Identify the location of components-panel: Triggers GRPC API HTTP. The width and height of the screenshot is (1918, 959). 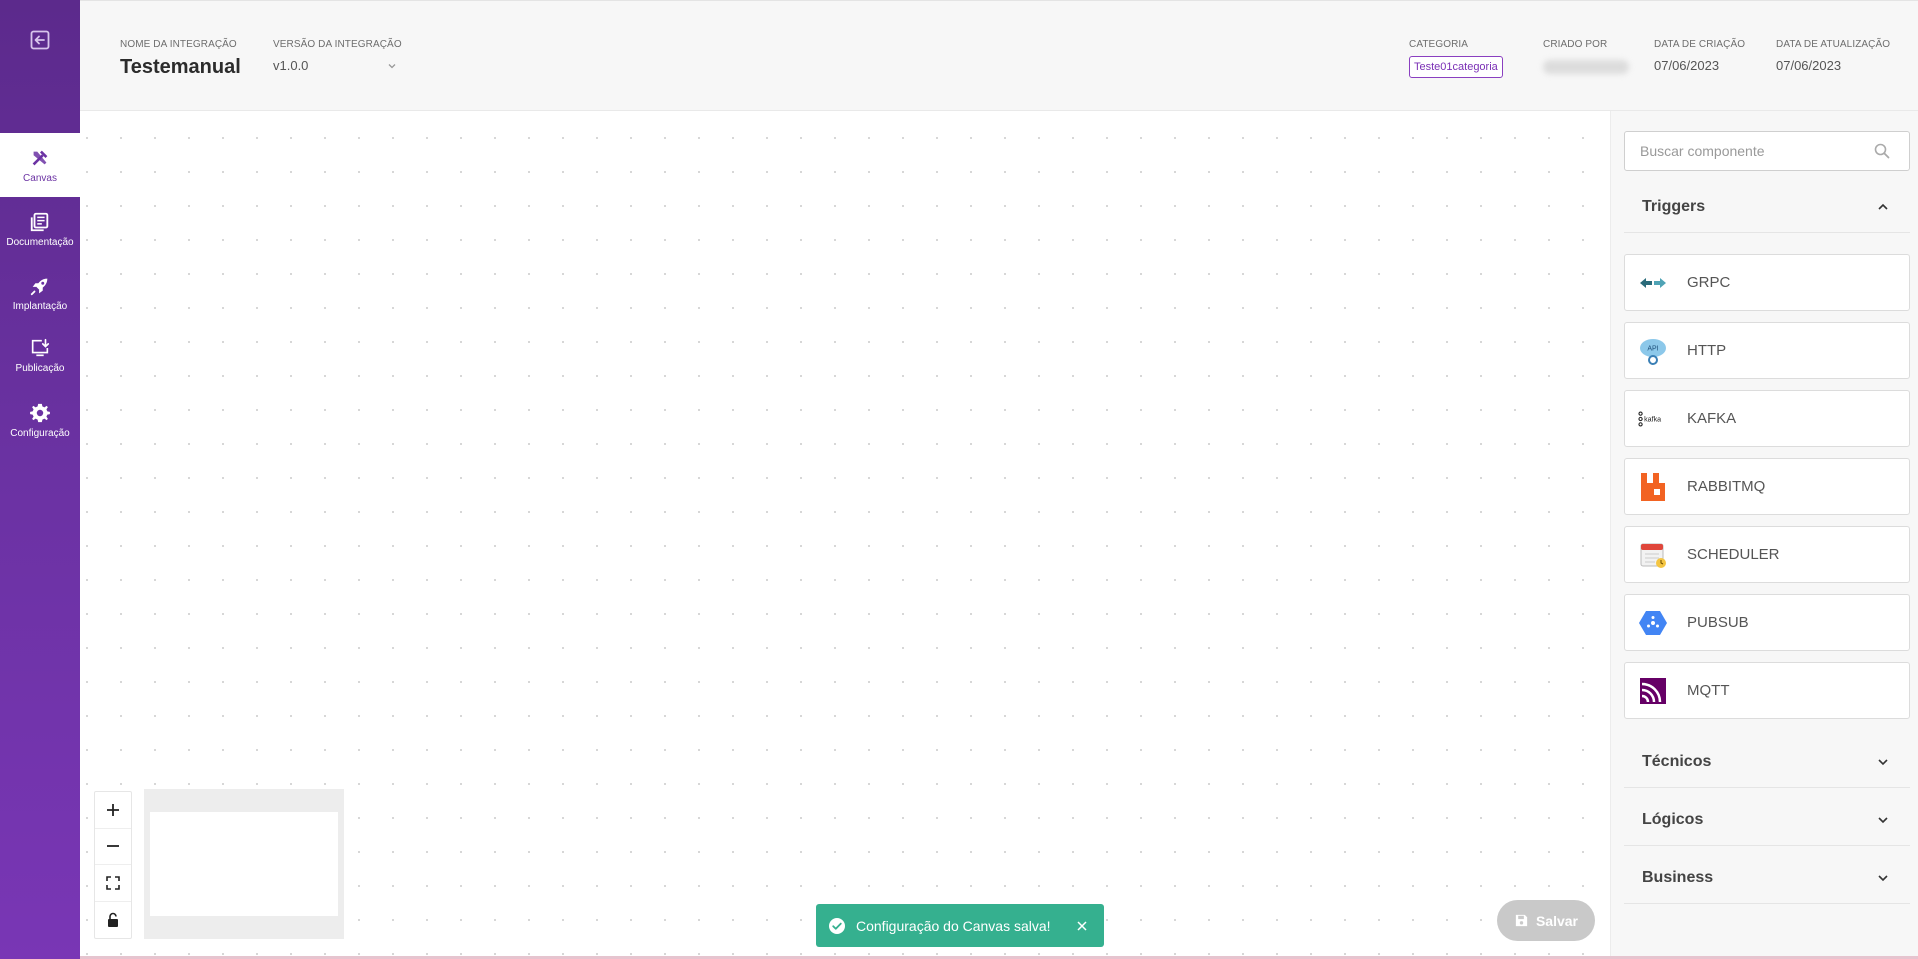
(1764, 534).